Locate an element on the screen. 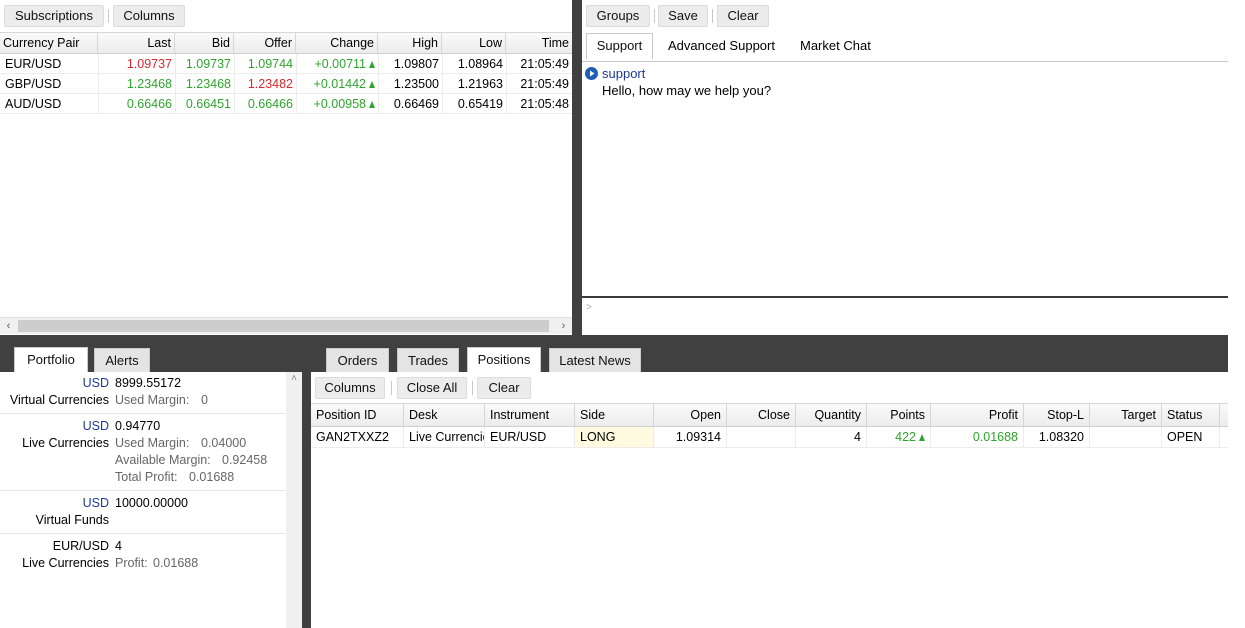 The image size is (1245, 628). chat-message-text: Hello, how may we help you? is located at coordinates (687, 90).